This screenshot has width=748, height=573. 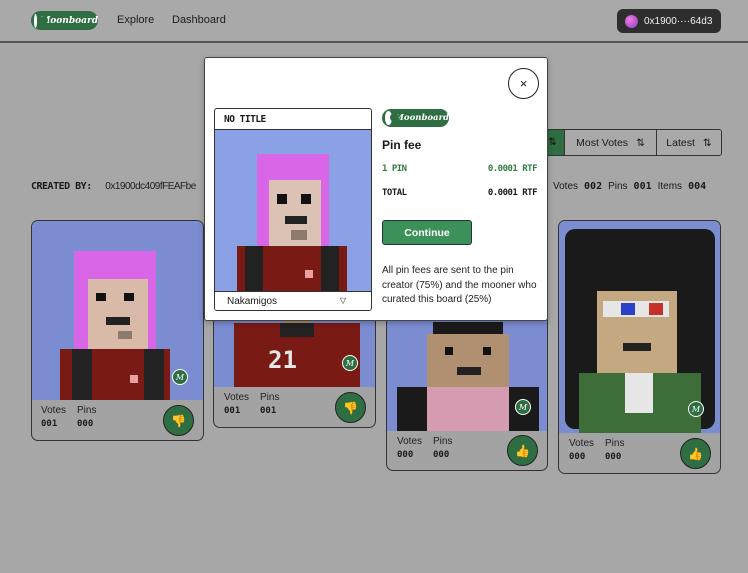 I want to click on wallet-button: 0x1900····64d3, so click(x=669, y=21).